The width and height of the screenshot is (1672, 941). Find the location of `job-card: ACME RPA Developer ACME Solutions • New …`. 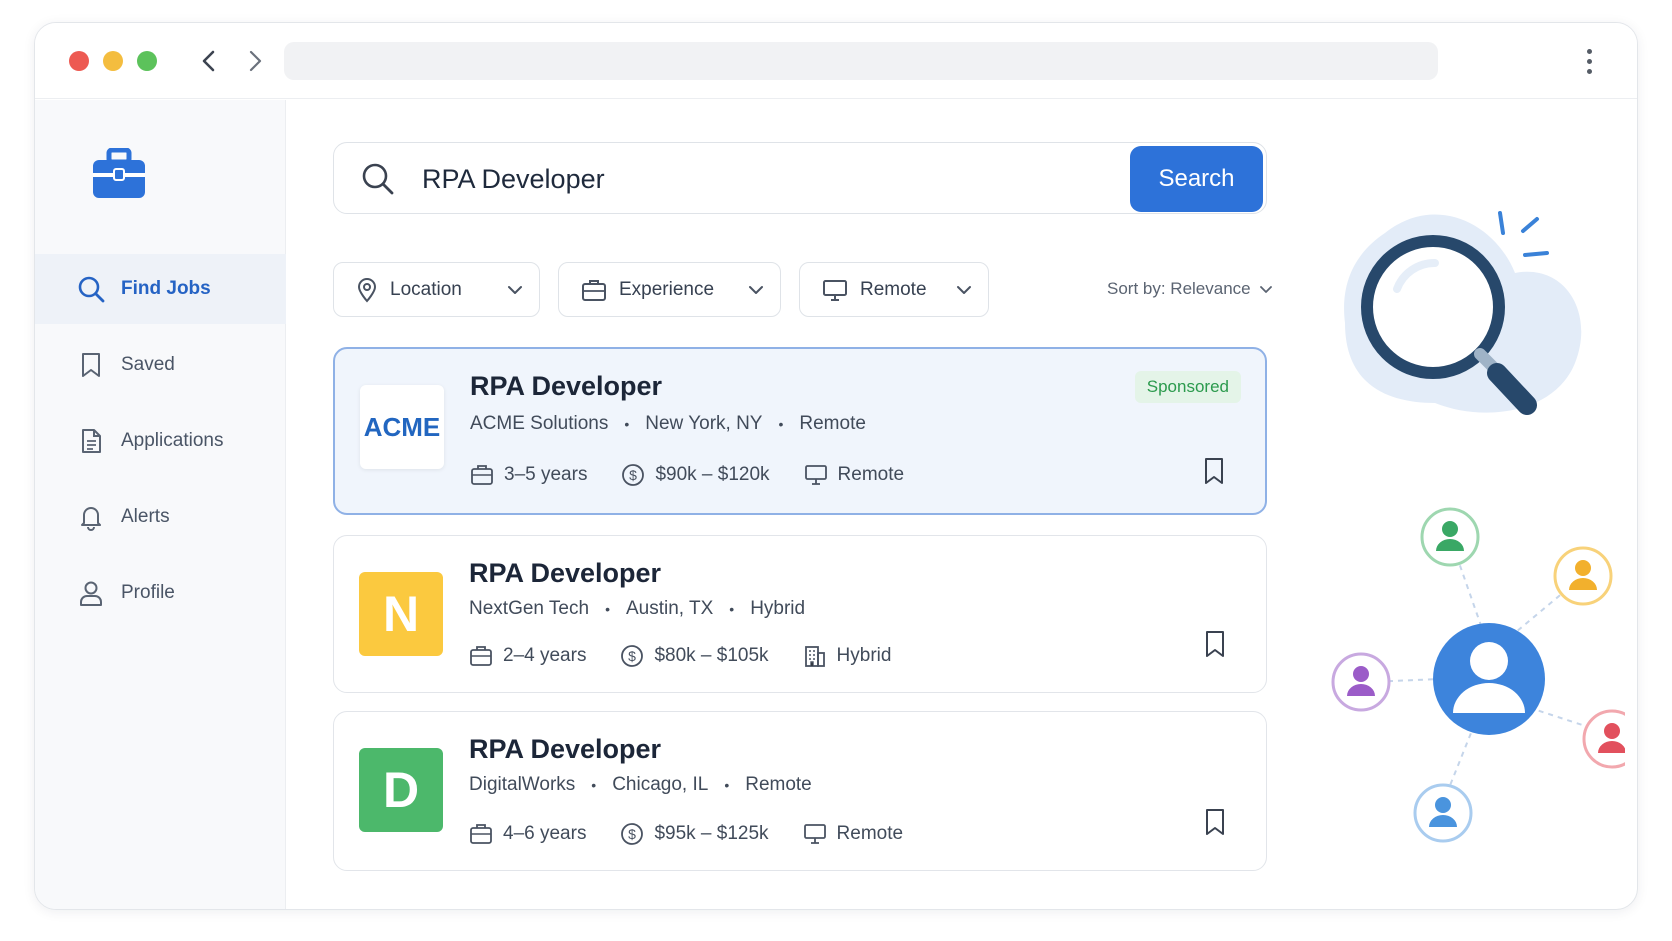

job-card: ACME RPA Developer ACME Solutions • New … is located at coordinates (800, 431).